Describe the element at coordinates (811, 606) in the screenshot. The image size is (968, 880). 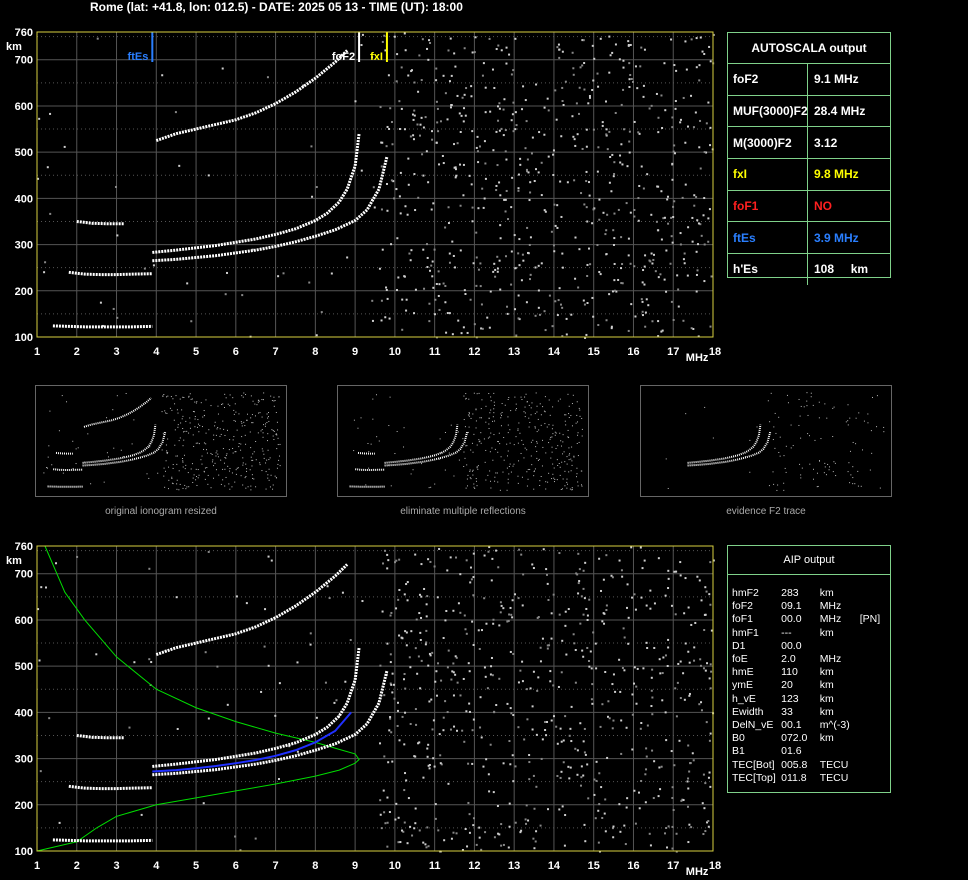
I see `aip-row: foF2 09.1 MHz` at that location.